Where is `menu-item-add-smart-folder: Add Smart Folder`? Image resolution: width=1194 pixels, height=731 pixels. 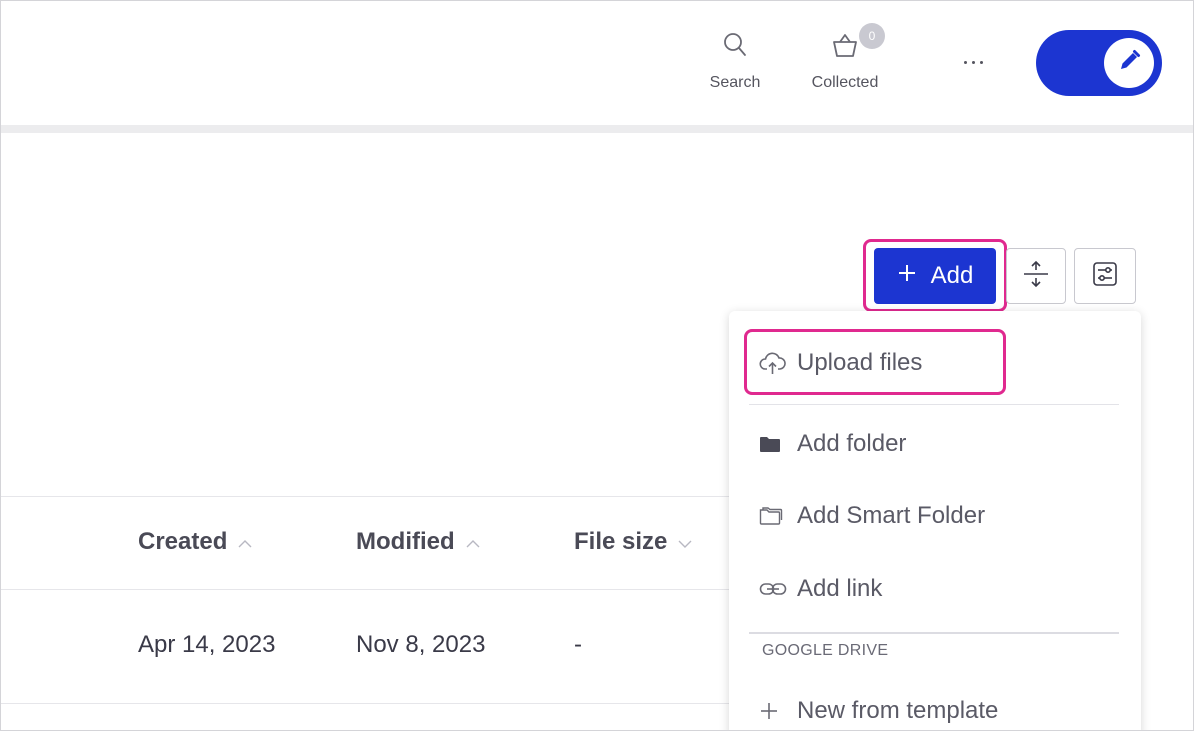 menu-item-add-smart-folder: Add Smart Folder is located at coordinates (935, 516).